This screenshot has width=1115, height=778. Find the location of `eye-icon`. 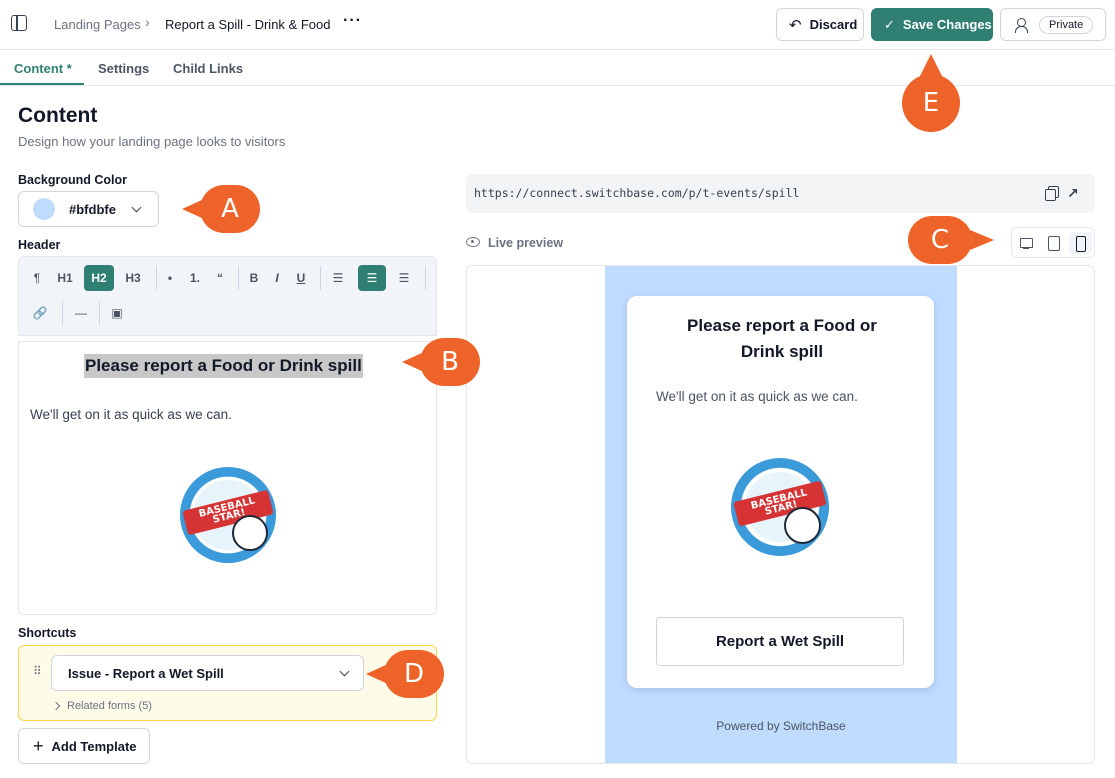

eye-icon is located at coordinates (473, 242).